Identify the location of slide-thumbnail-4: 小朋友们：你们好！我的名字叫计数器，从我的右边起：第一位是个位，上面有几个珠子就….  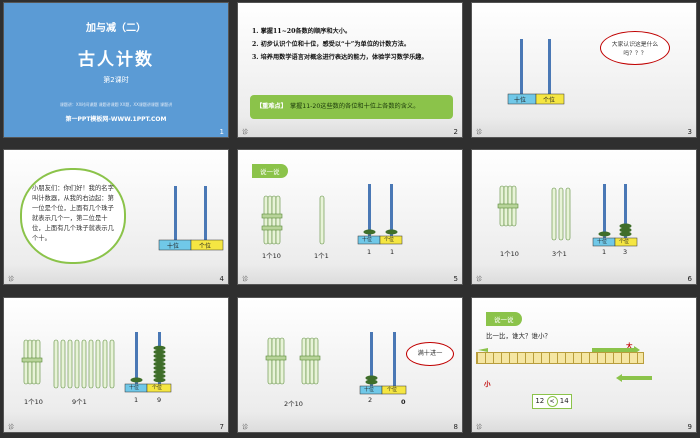
(116, 217).